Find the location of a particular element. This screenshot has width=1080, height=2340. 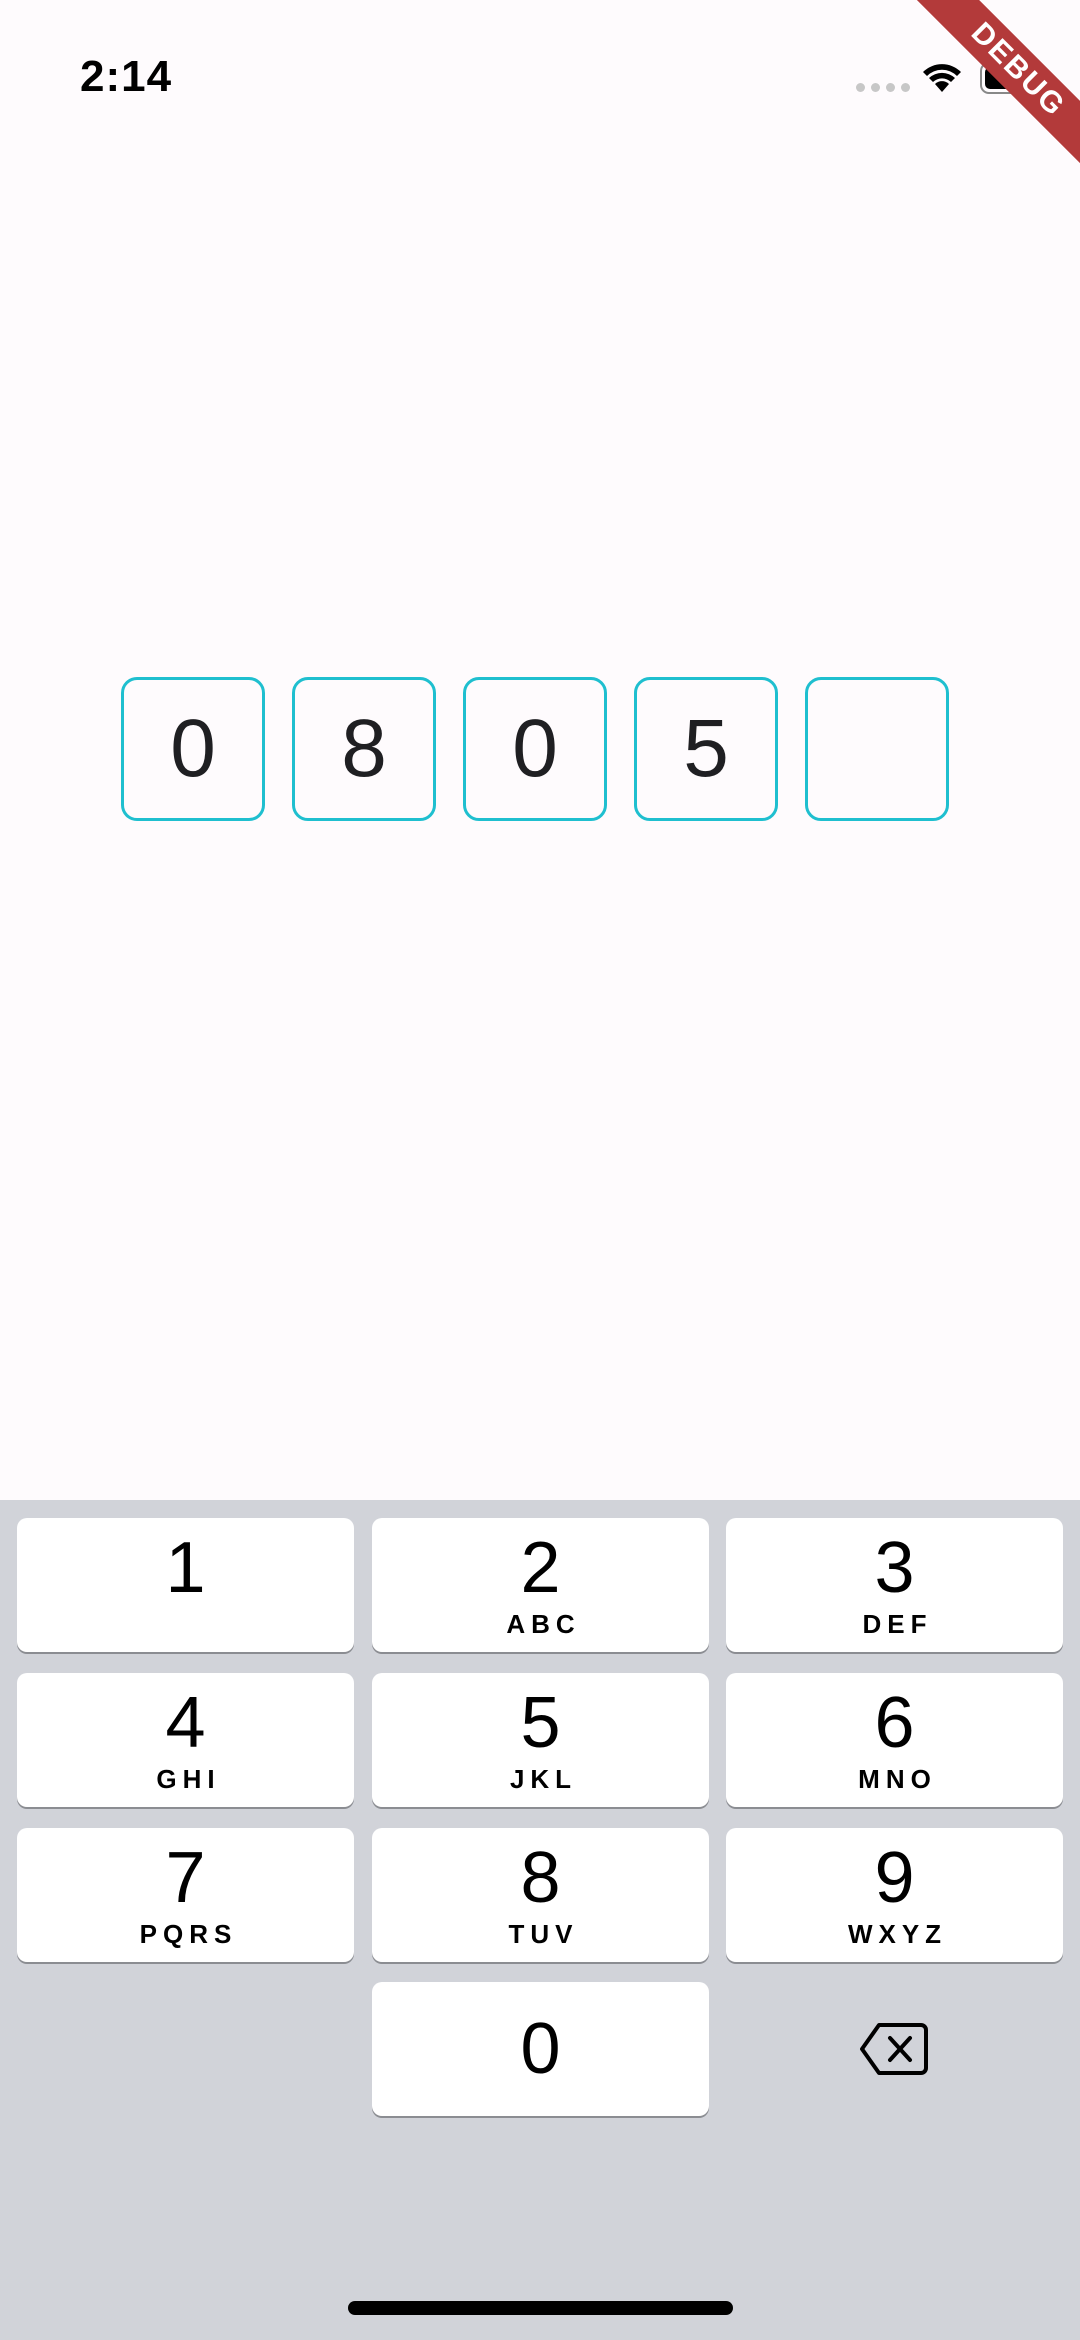

key-digit: 2 is located at coordinates (540, 1568).